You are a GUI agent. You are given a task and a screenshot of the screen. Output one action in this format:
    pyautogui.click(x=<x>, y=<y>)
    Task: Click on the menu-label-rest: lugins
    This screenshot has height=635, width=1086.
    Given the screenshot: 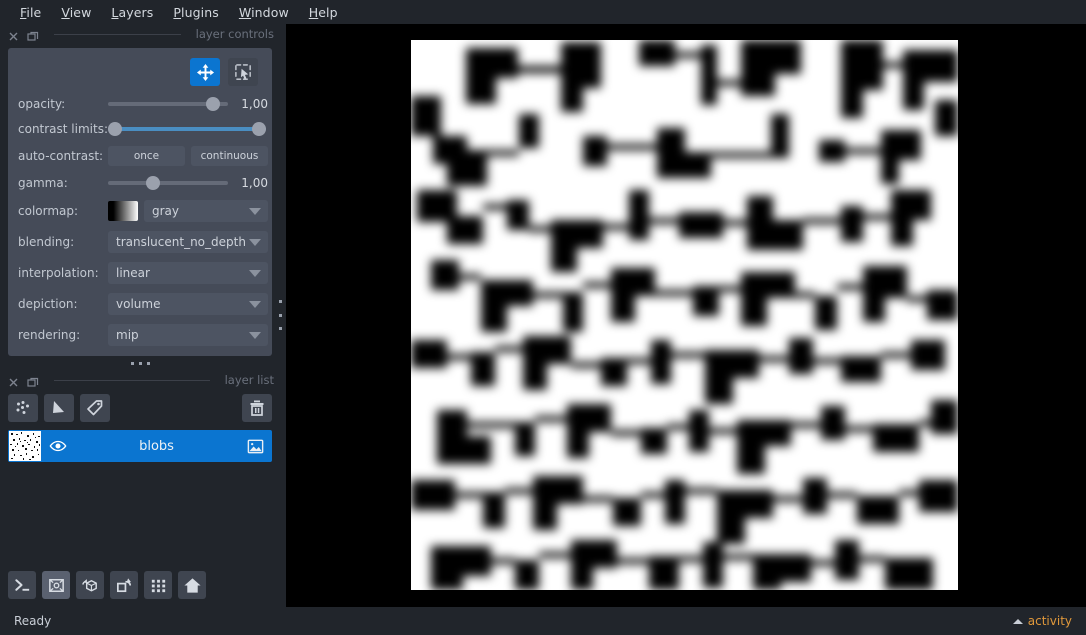 What is the action you would take?
    pyautogui.click(x=200, y=12)
    